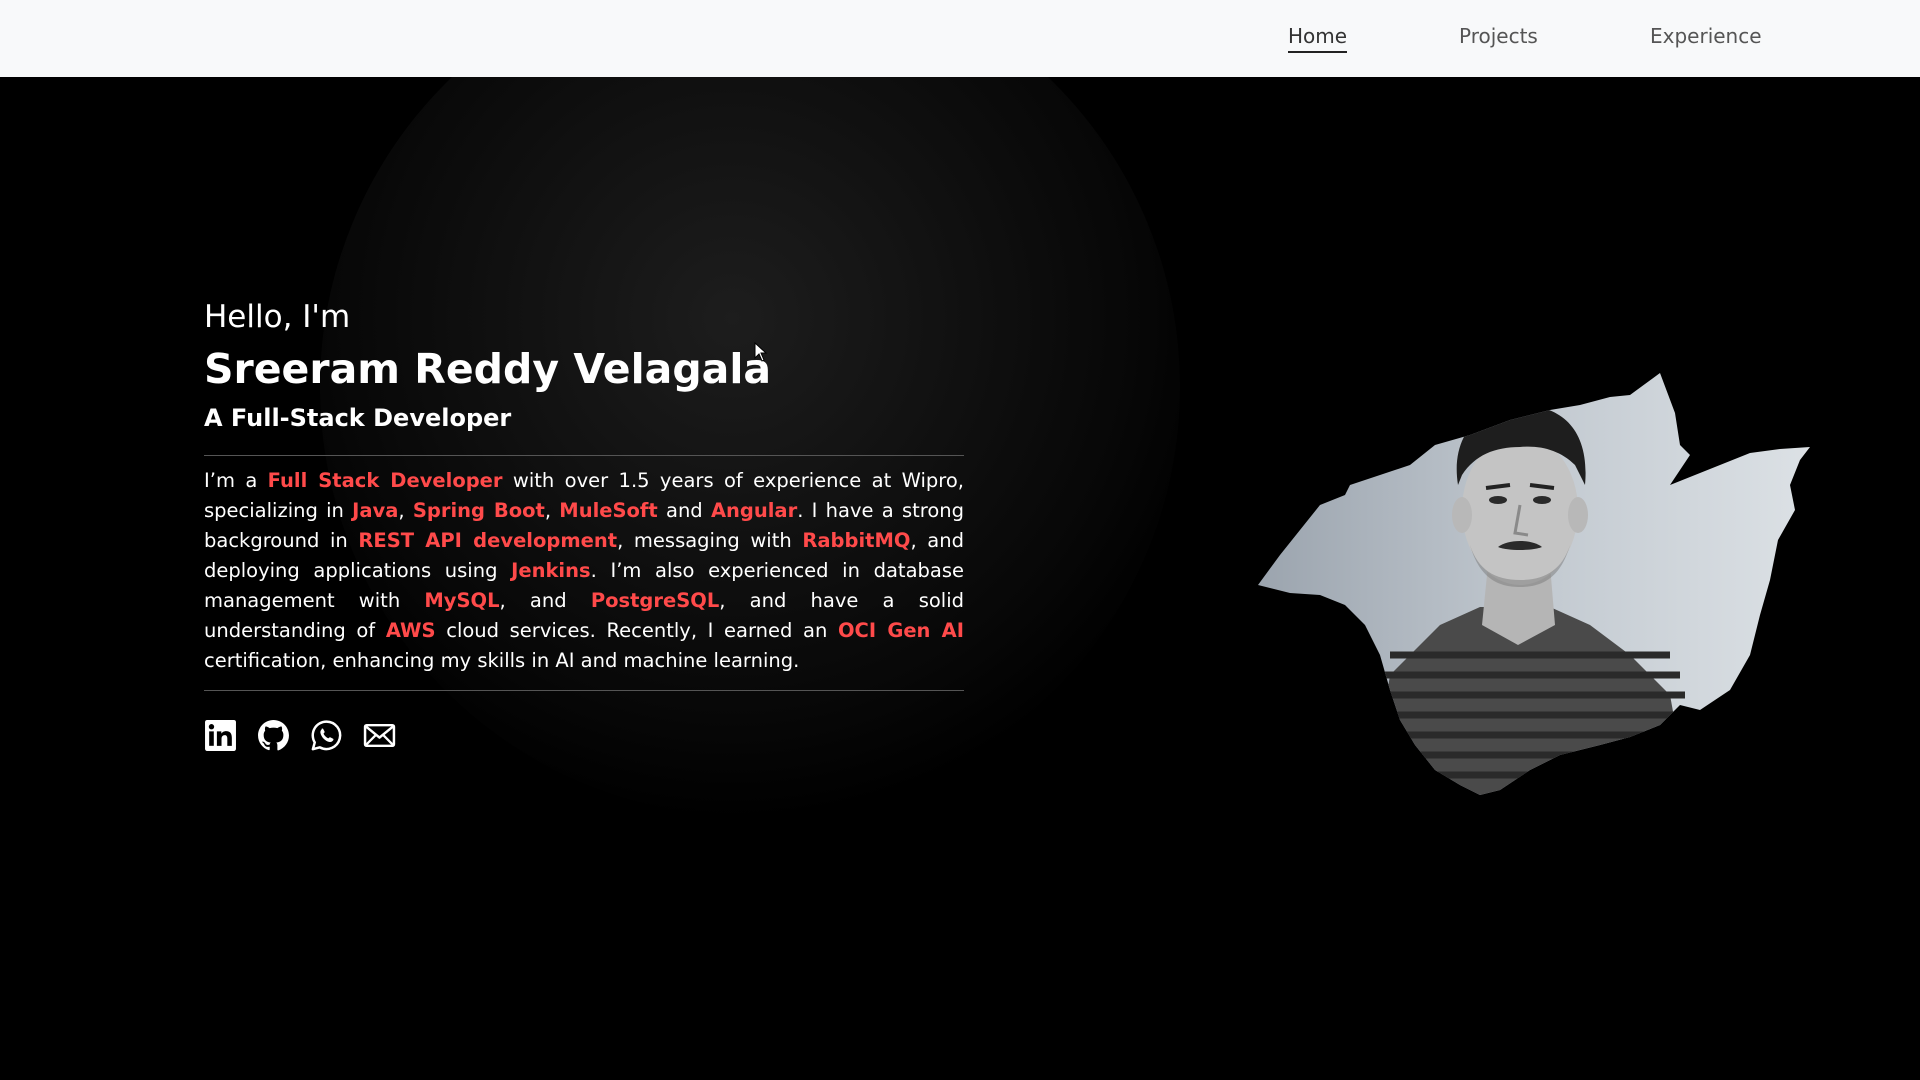  I want to click on developer-role: A Full-Stack Developer, so click(358, 418).